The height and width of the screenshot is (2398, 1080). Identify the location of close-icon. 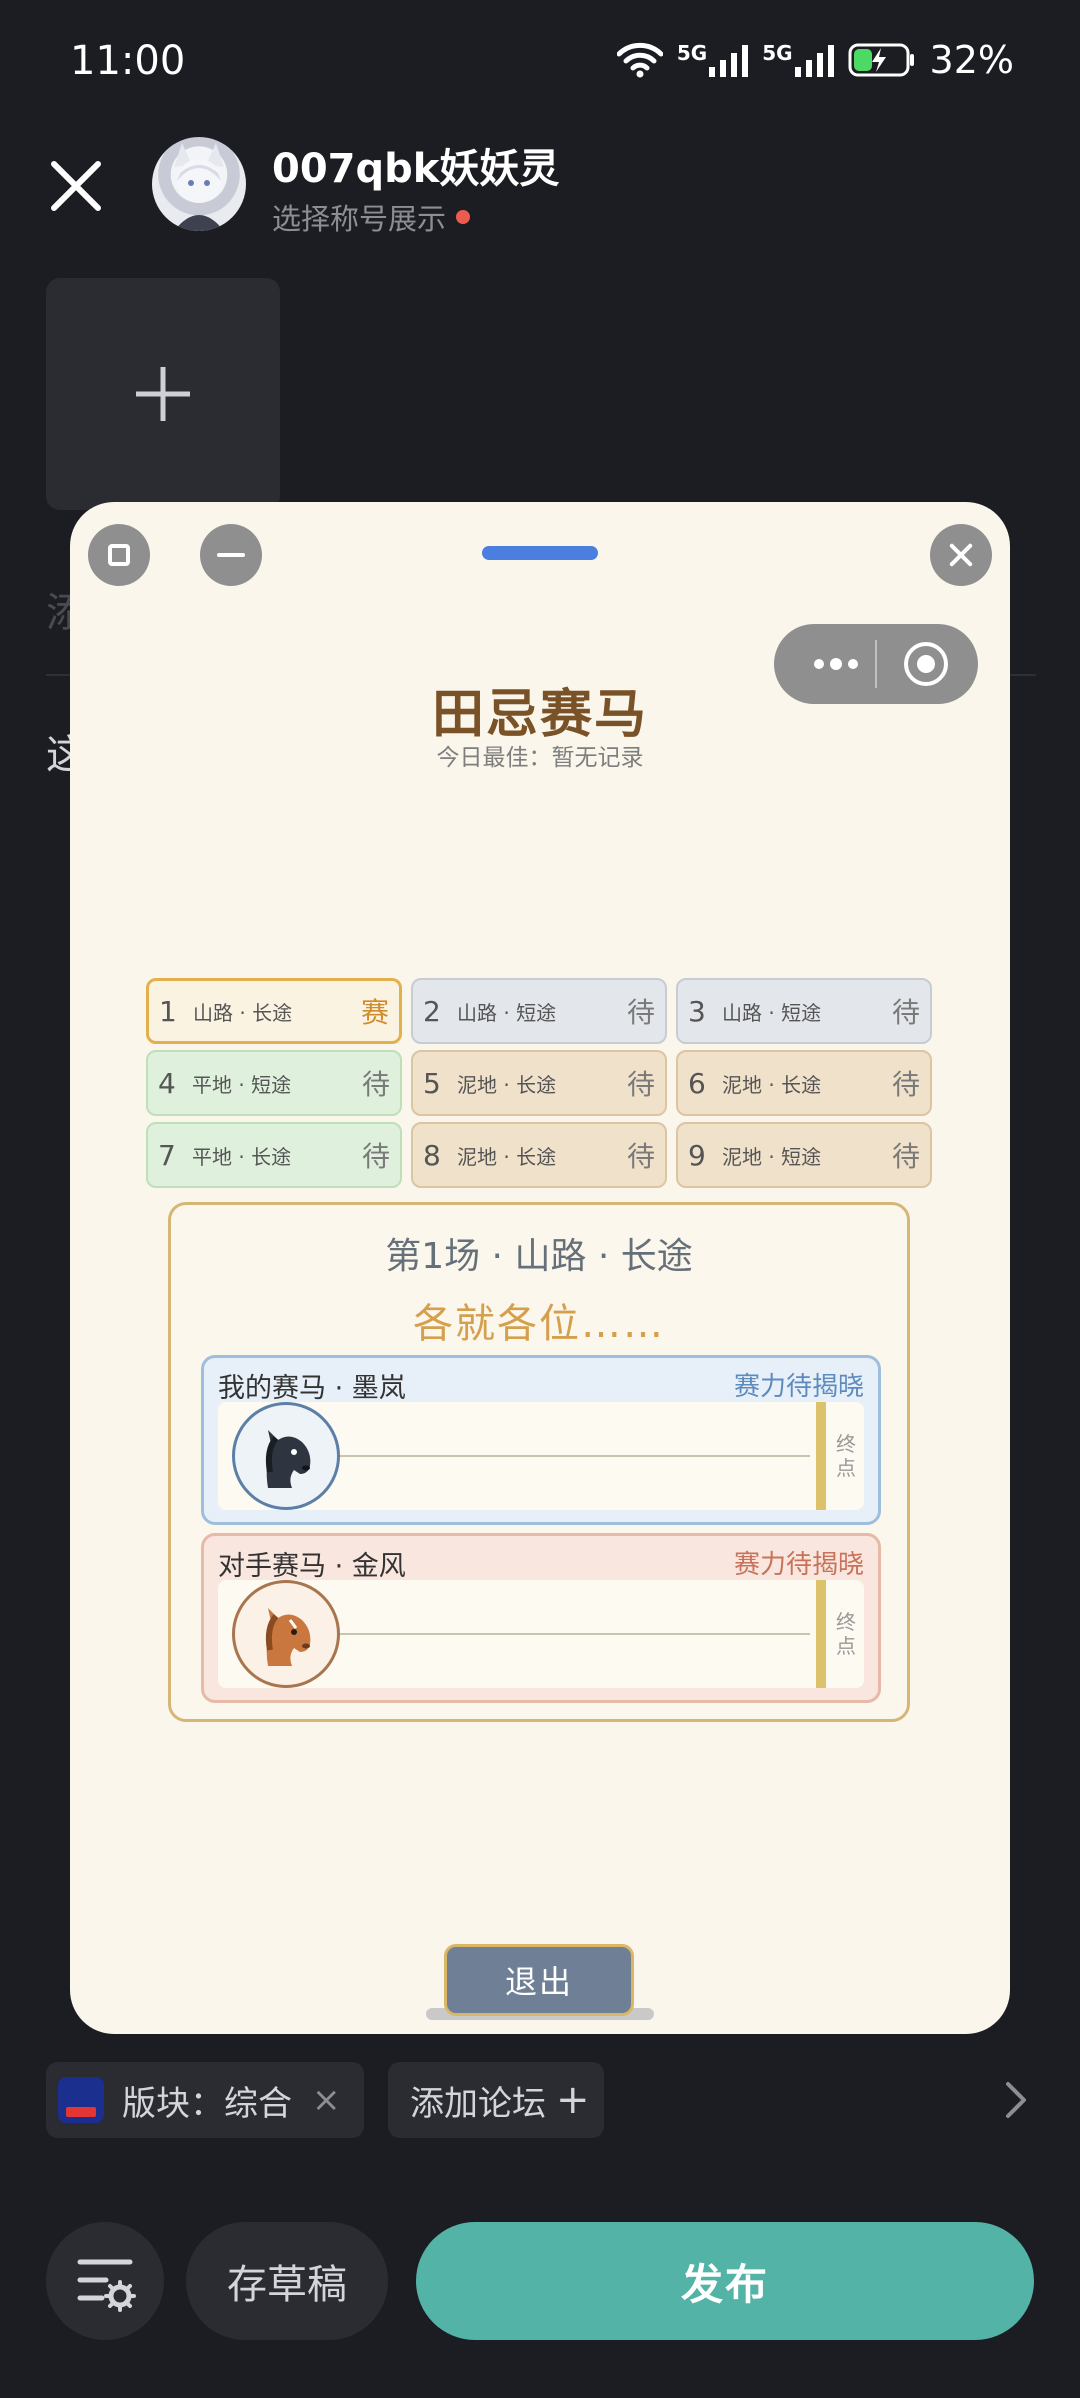
(76, 186).